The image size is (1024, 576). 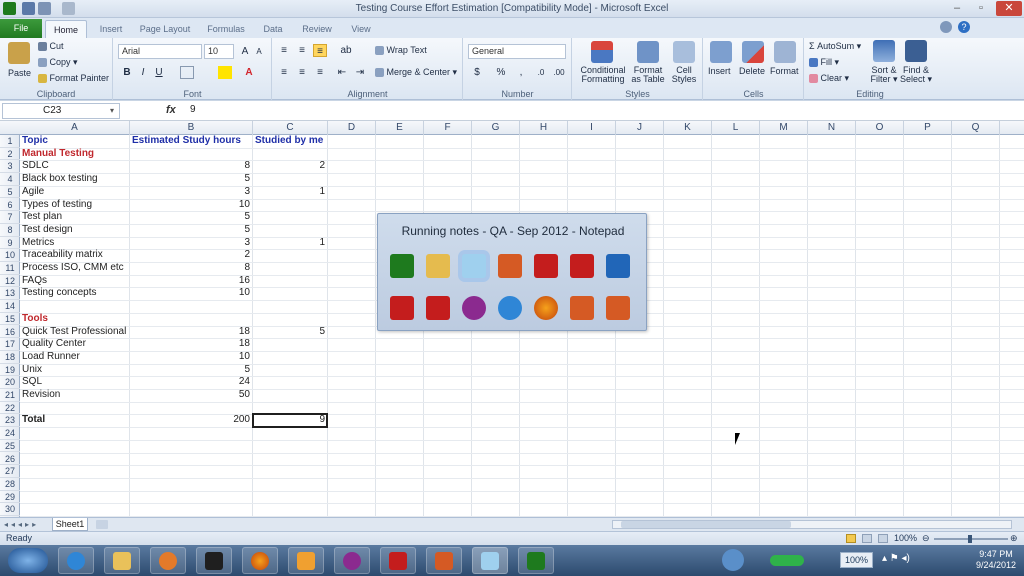 What do you see at coordinates (10, 179) in the screenshot?
I see `row-header: 4` at bounding box center [10, 179].